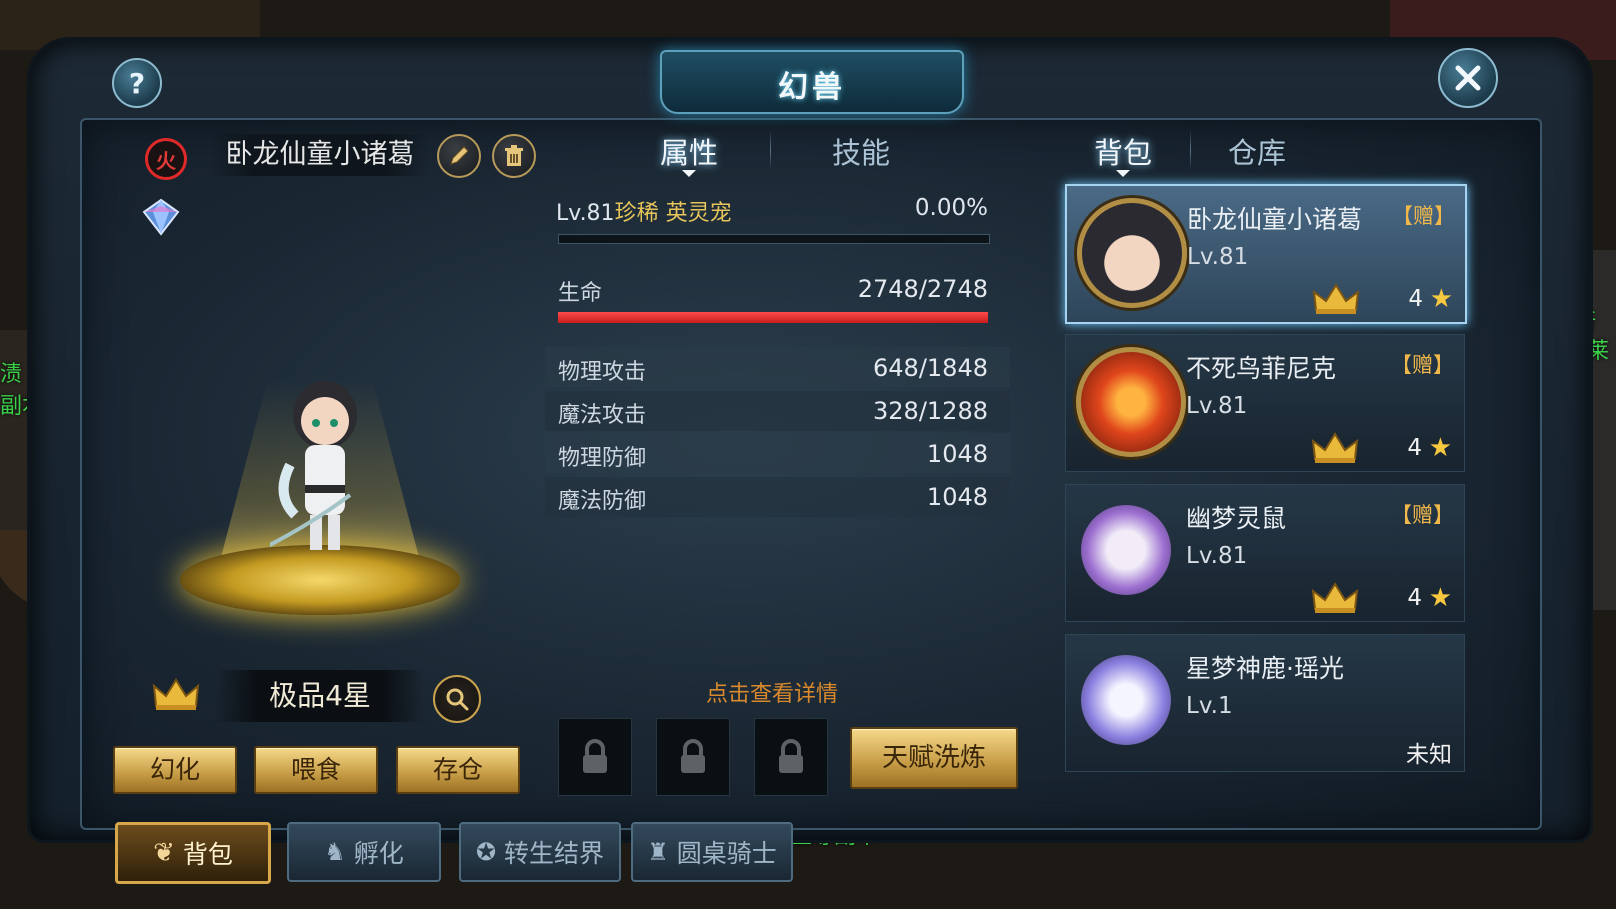 Image resolution: width=1616 pixels, height=909 pixels. What do you see at coordinates (1429, 755) in the screenshot?
I see `pet-list-stars-unknown: 未知` at bounding box center [1429, 755].